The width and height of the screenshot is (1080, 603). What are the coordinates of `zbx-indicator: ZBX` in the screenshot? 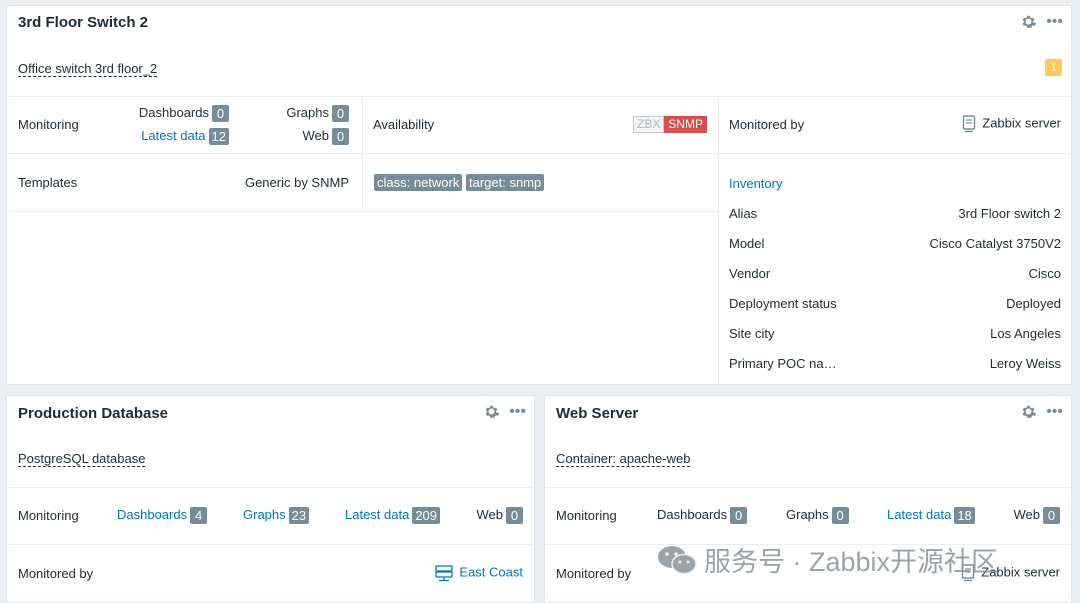 It's located at (649, 124).